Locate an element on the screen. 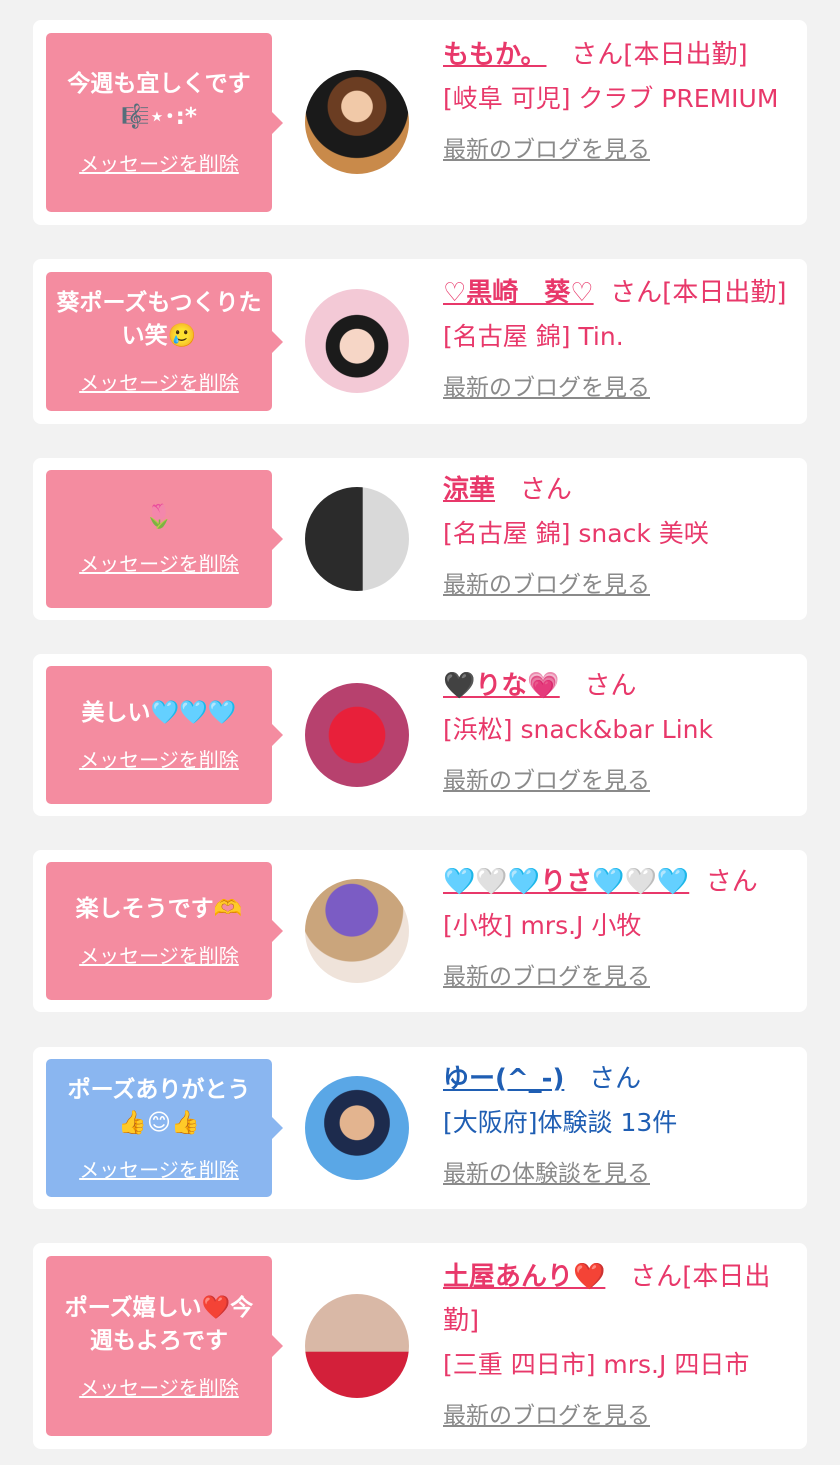 This screenshot has height=1465, width=840. message-text: ポーズありがとう👍😊👍 is located at coordinates (159, 1106).